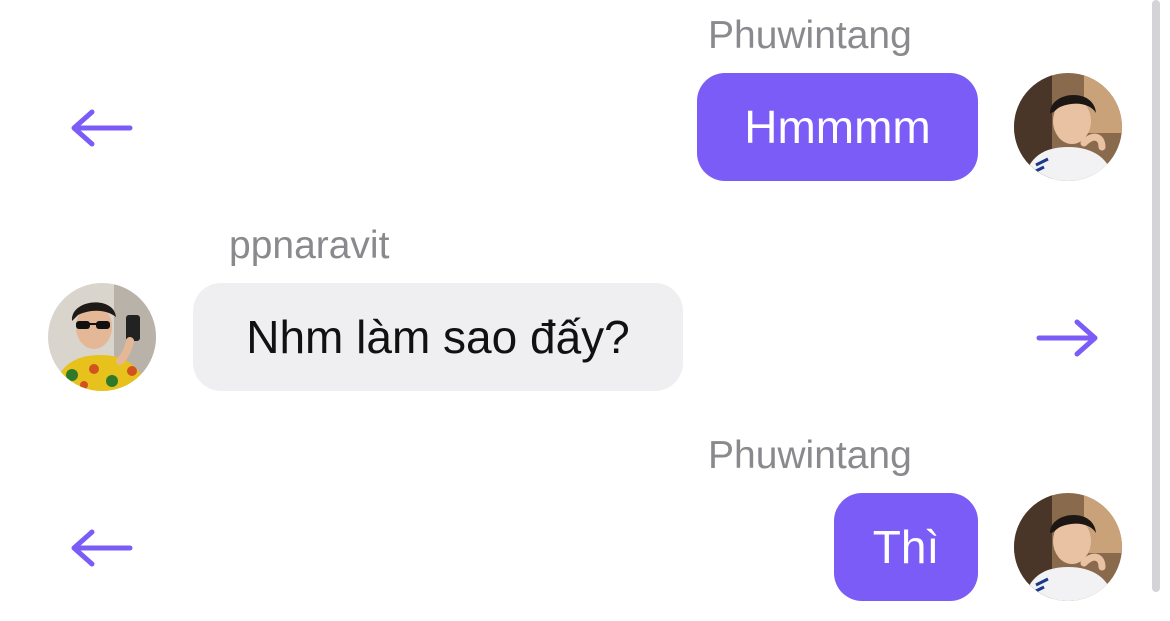 The width and height of the screenshot is (1170, 621). Describe the element at coordinates (438, 337) in the screenshot. I see `message-bubble: Nhm làm sao đấy?` at that location.